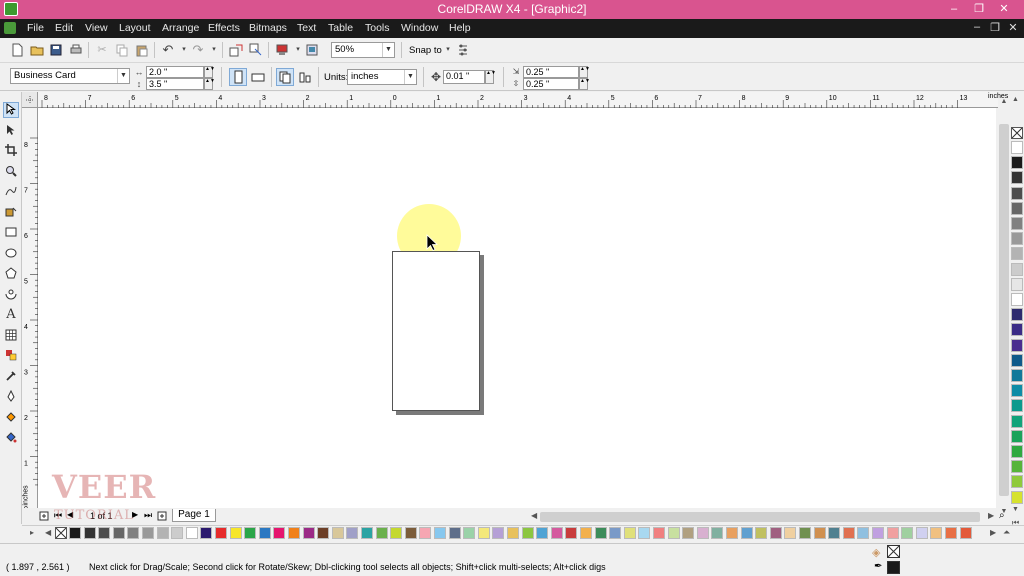  What do you see at coordinates (11, 438) in the screenshot?
I see `interactive-fill-tool-icon` at bounding box center [11, 438].